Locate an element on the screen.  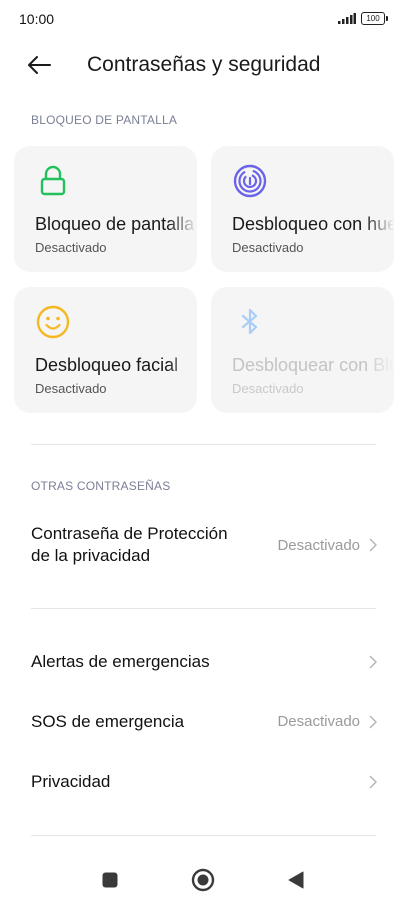
back-button is located at coordinates (41, 65).